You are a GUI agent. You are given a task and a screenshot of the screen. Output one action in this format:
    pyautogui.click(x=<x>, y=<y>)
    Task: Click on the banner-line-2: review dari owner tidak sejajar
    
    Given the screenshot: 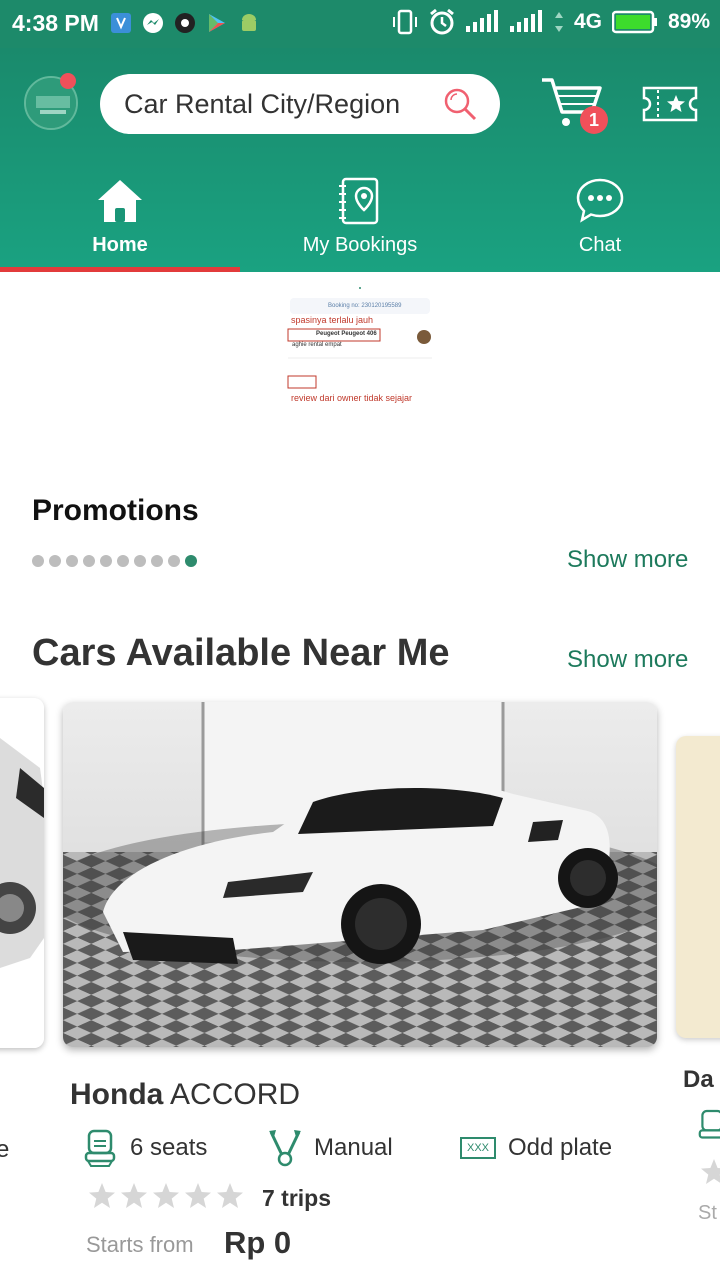 What is the action you would take?
    pyautogui.click(x=352, y=398)
    